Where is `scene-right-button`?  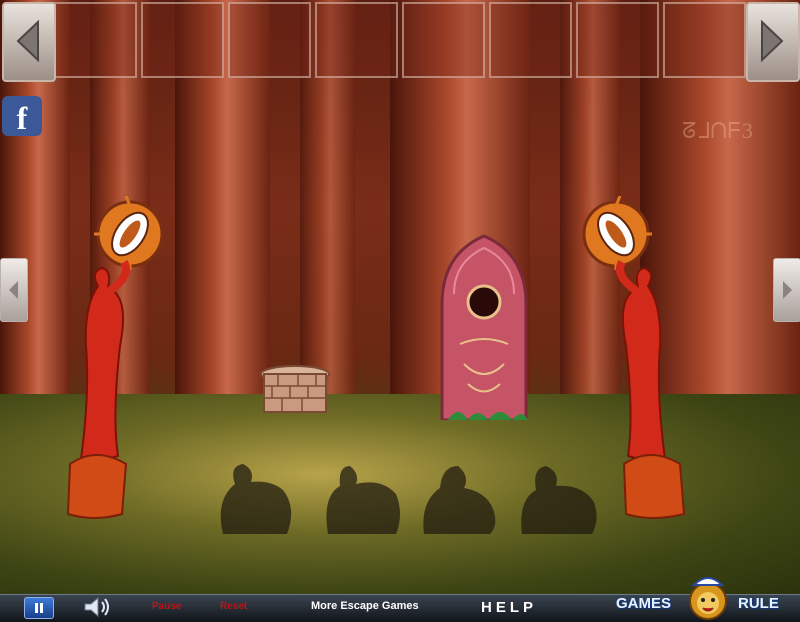 scene-right-button is located at coordinates (786, 290).